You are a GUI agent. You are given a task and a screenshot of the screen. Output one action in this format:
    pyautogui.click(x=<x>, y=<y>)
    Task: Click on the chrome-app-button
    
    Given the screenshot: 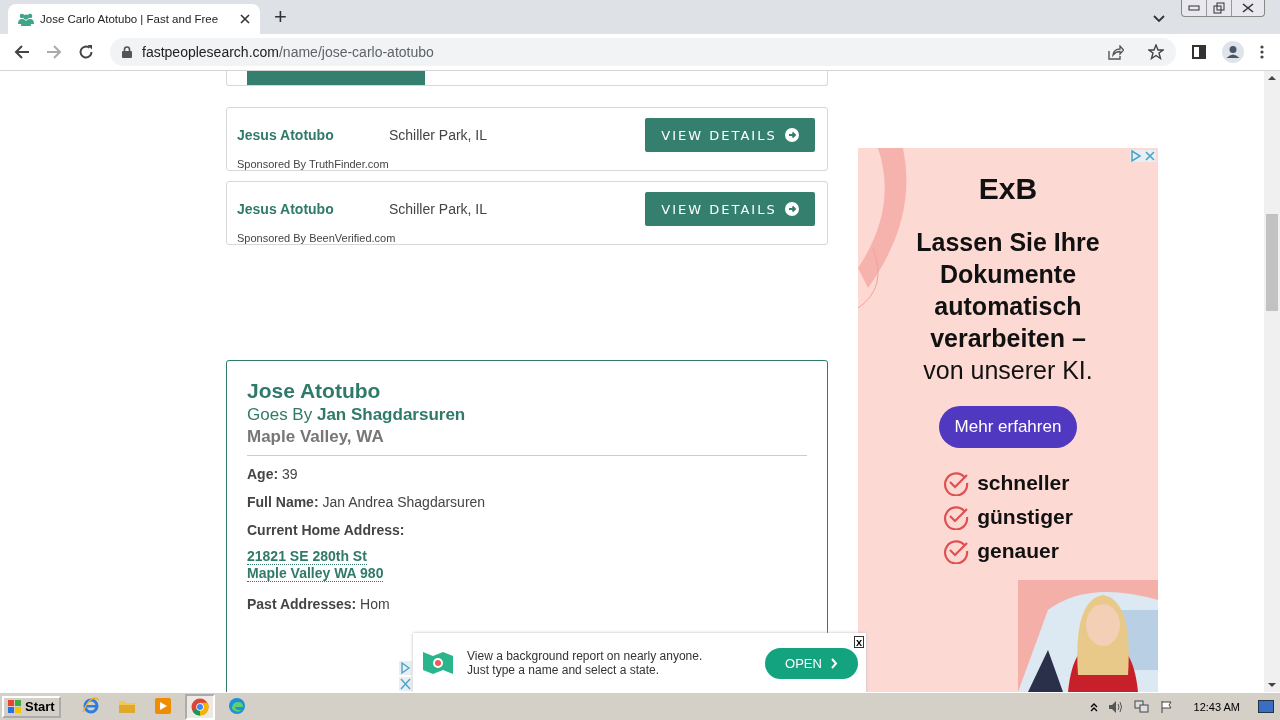 What is the action you would take?
    pyautogui.click(x=199, y=706)
    